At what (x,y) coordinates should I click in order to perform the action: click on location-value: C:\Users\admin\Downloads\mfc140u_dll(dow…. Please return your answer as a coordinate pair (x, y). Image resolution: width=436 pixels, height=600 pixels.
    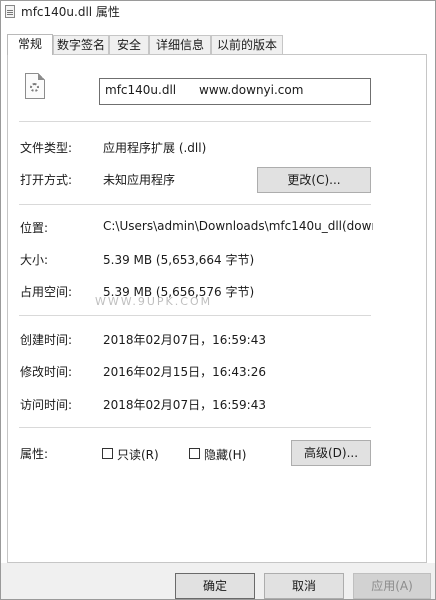
    Looking at the image, I should click on (238, 226).